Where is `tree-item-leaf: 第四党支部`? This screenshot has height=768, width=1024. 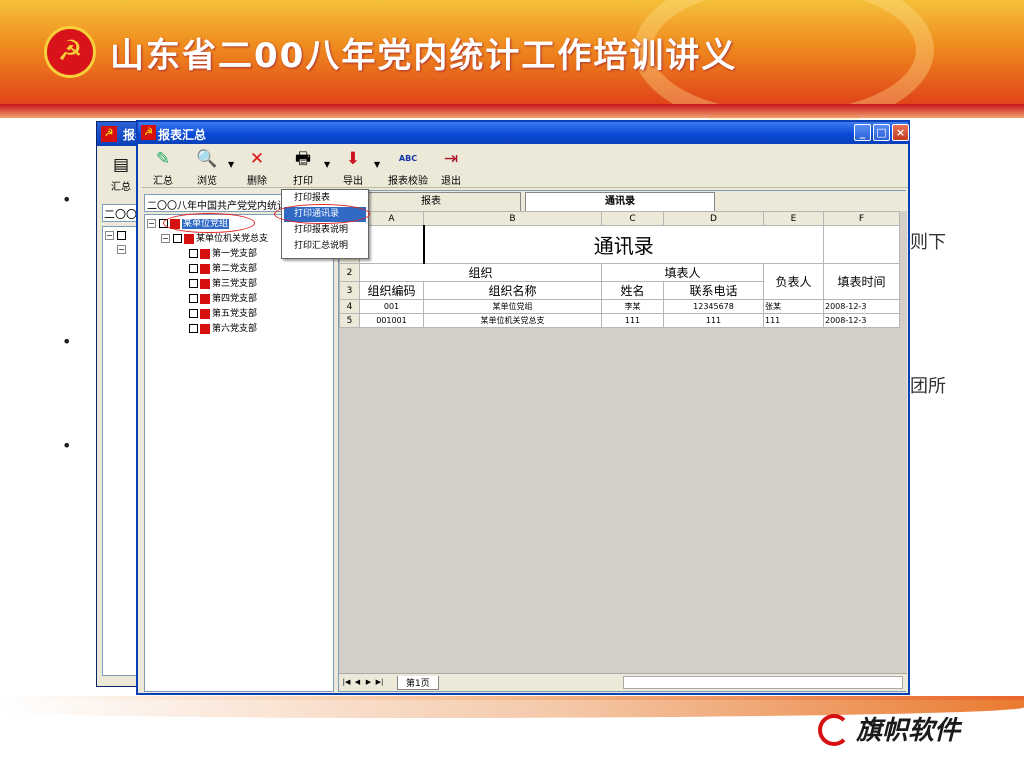
tree-item-leaf: 第四党支部 is located at coordinates (223, 299).